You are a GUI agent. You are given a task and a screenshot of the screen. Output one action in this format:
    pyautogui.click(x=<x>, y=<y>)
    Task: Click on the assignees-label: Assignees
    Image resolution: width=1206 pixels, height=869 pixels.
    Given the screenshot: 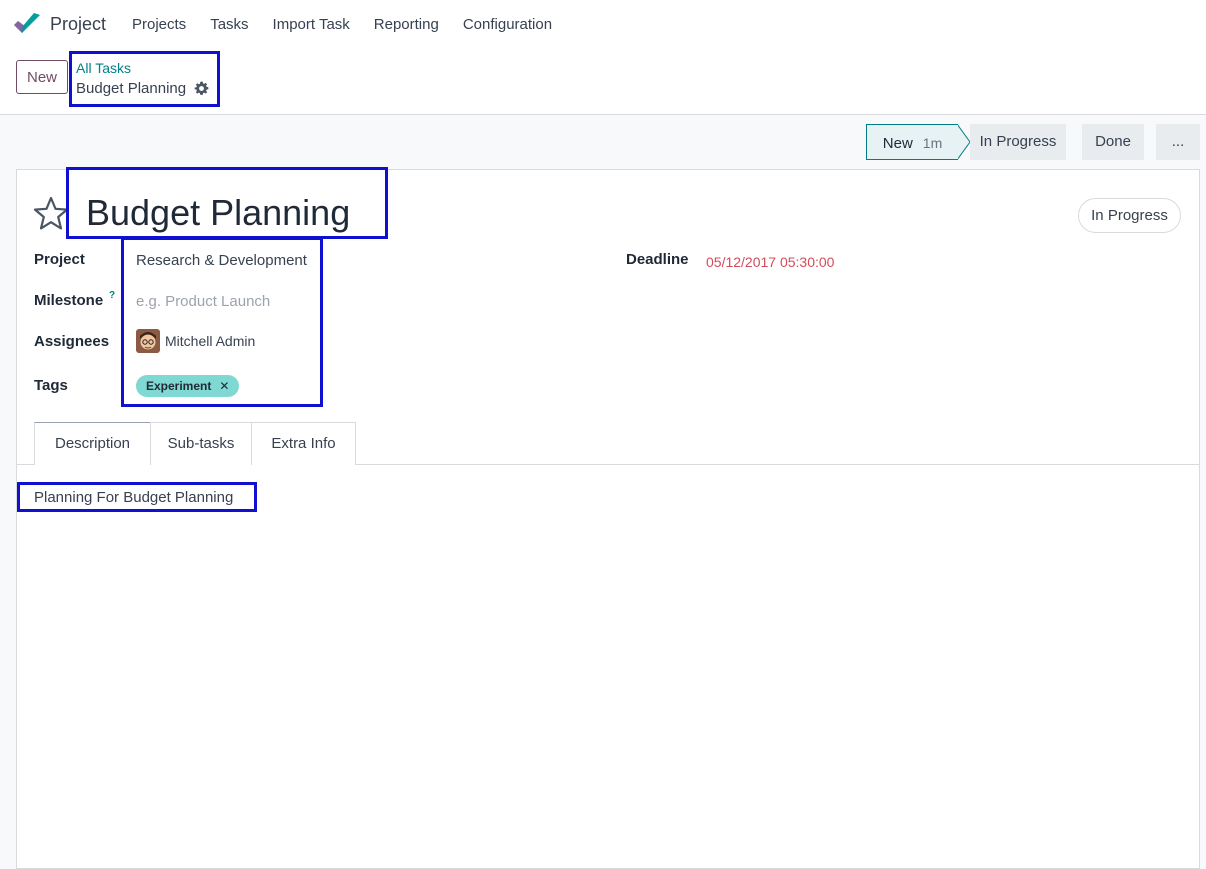 What is the action you would take?
    pyautogui.click(x=72, y=341)
    